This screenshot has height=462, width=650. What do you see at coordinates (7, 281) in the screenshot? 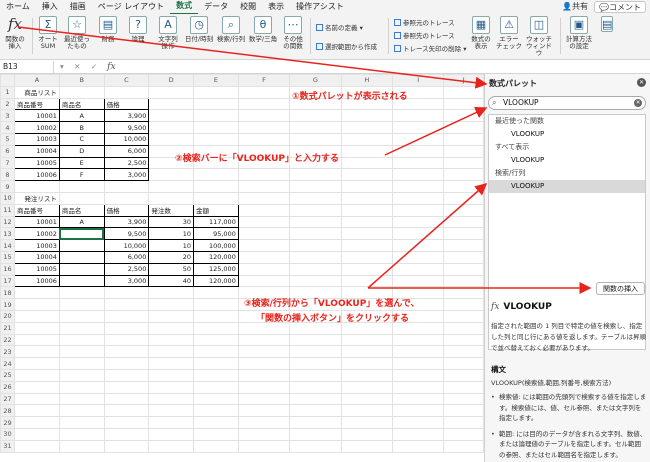
I see `row-header: 17` at bounding box center [7, 281].